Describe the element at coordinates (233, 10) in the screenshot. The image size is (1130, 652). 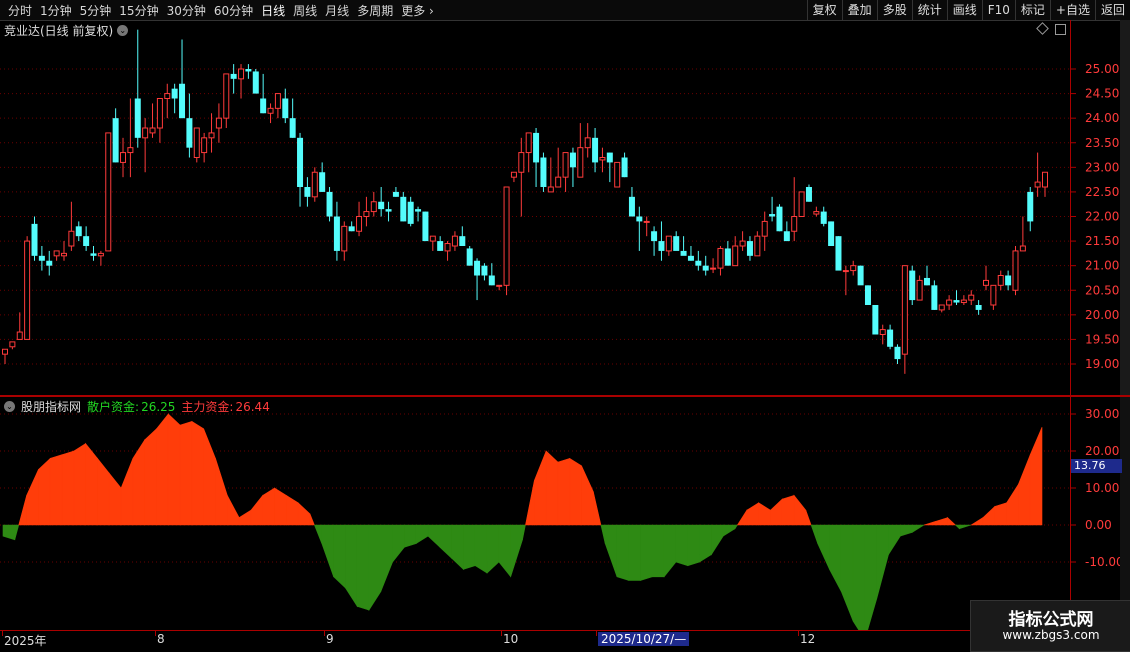
I see `period-tab-5: 60分钟` at that location.